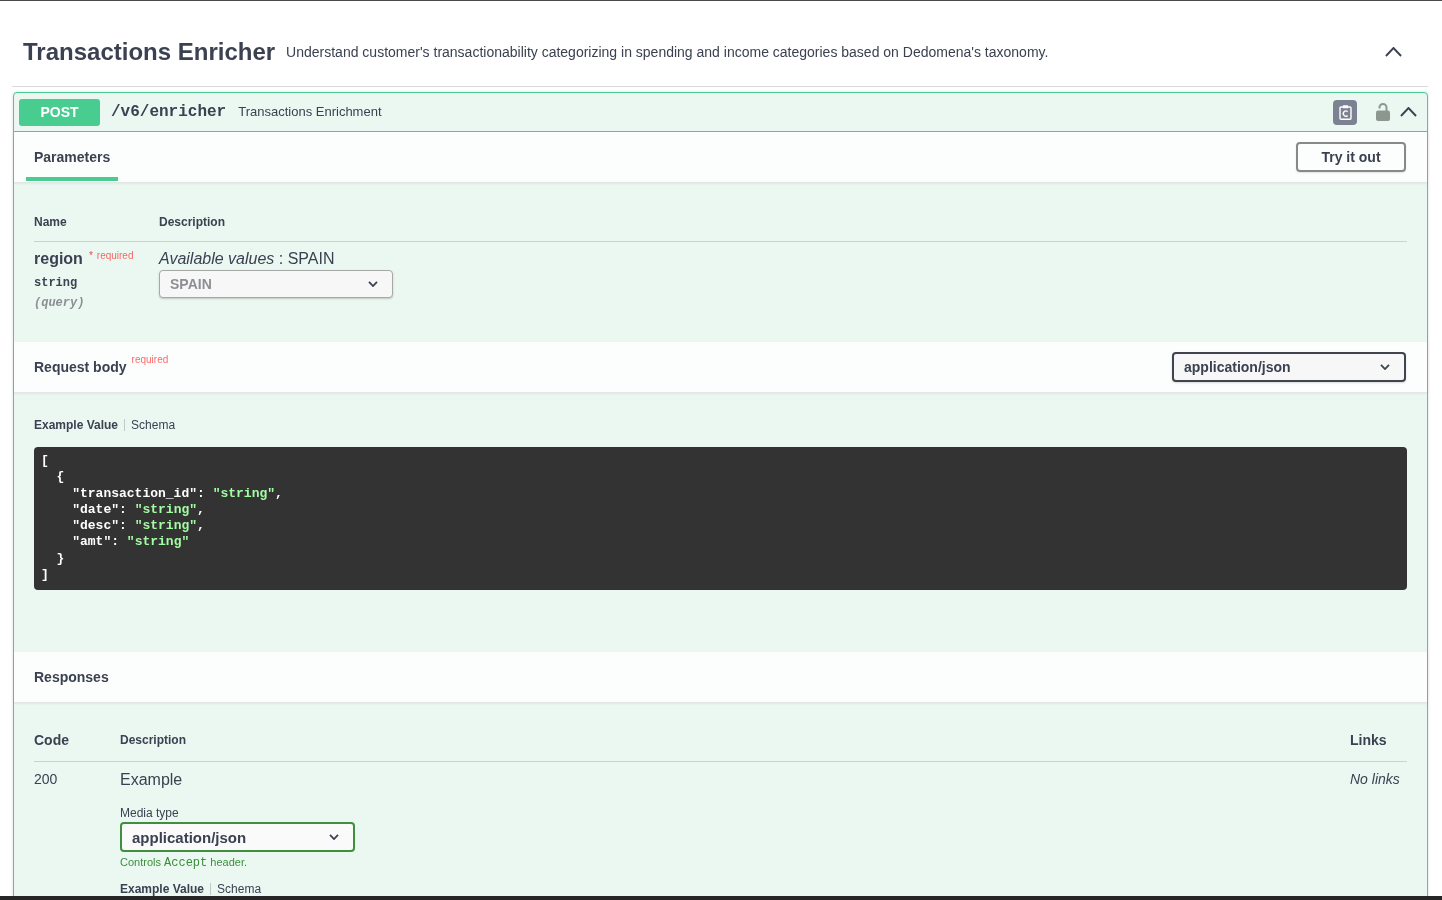  Describe the element at coordinates (71, 677) in the screenshot. I see `section-heading: Responses` at that location.